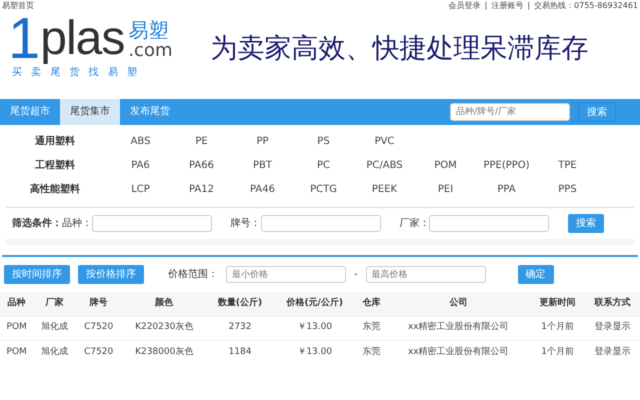 The height and width of the screenshot is (400, 640). What do you see at coordinates (506, 165) in the screenshot?
I see `category-link: PPE(PPO)` at bounding box center [506, 165].